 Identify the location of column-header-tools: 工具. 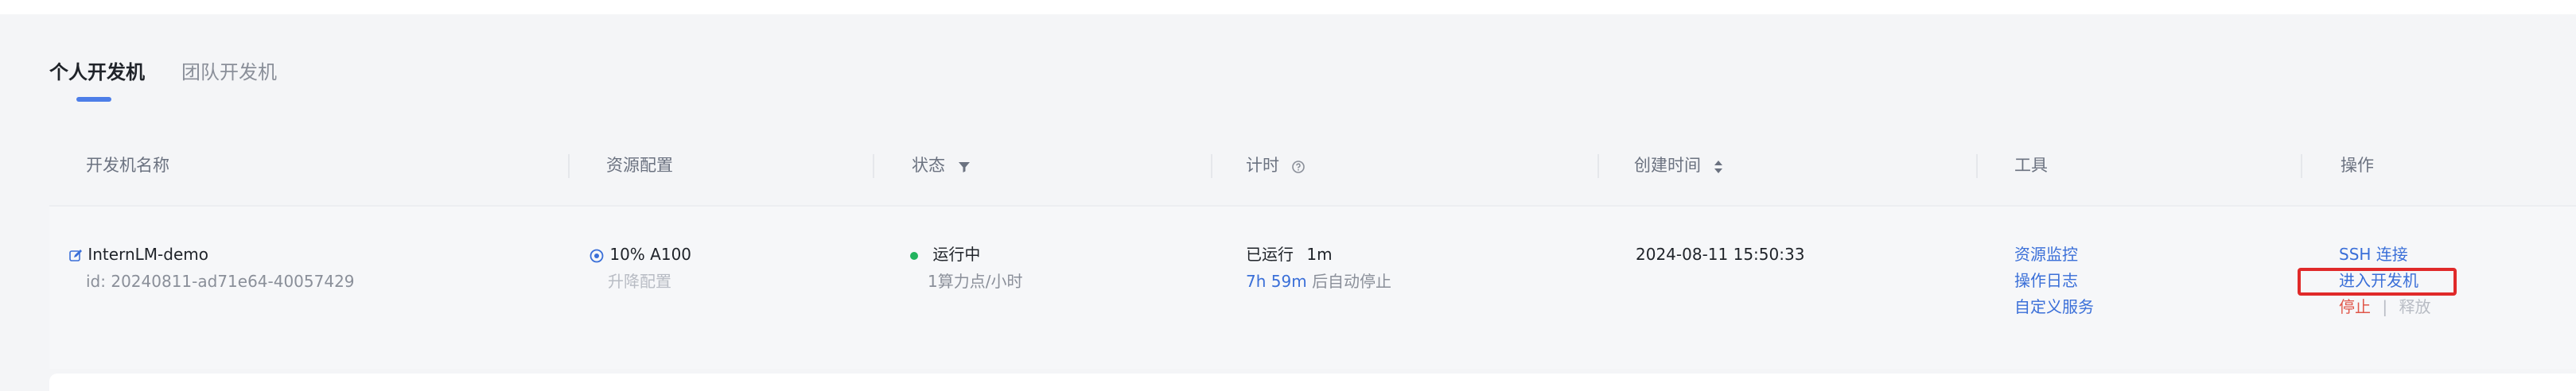
(2031, 165).